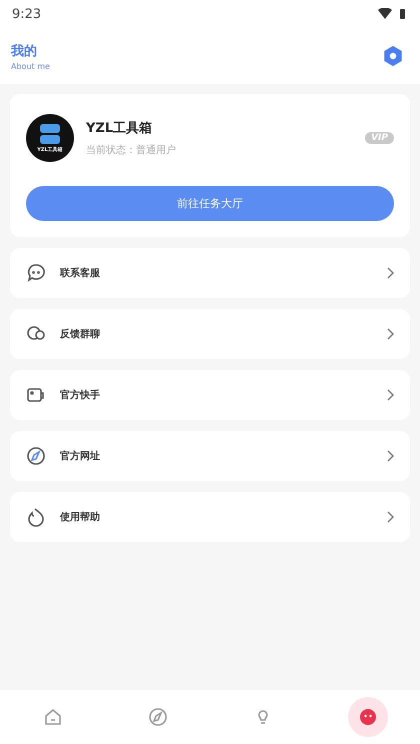 This screenshot has height=744, width=420. What do you see at coordinates (36, 395) in the screenshot?
I see `id-card-icon` at bounding box center [36, 395].